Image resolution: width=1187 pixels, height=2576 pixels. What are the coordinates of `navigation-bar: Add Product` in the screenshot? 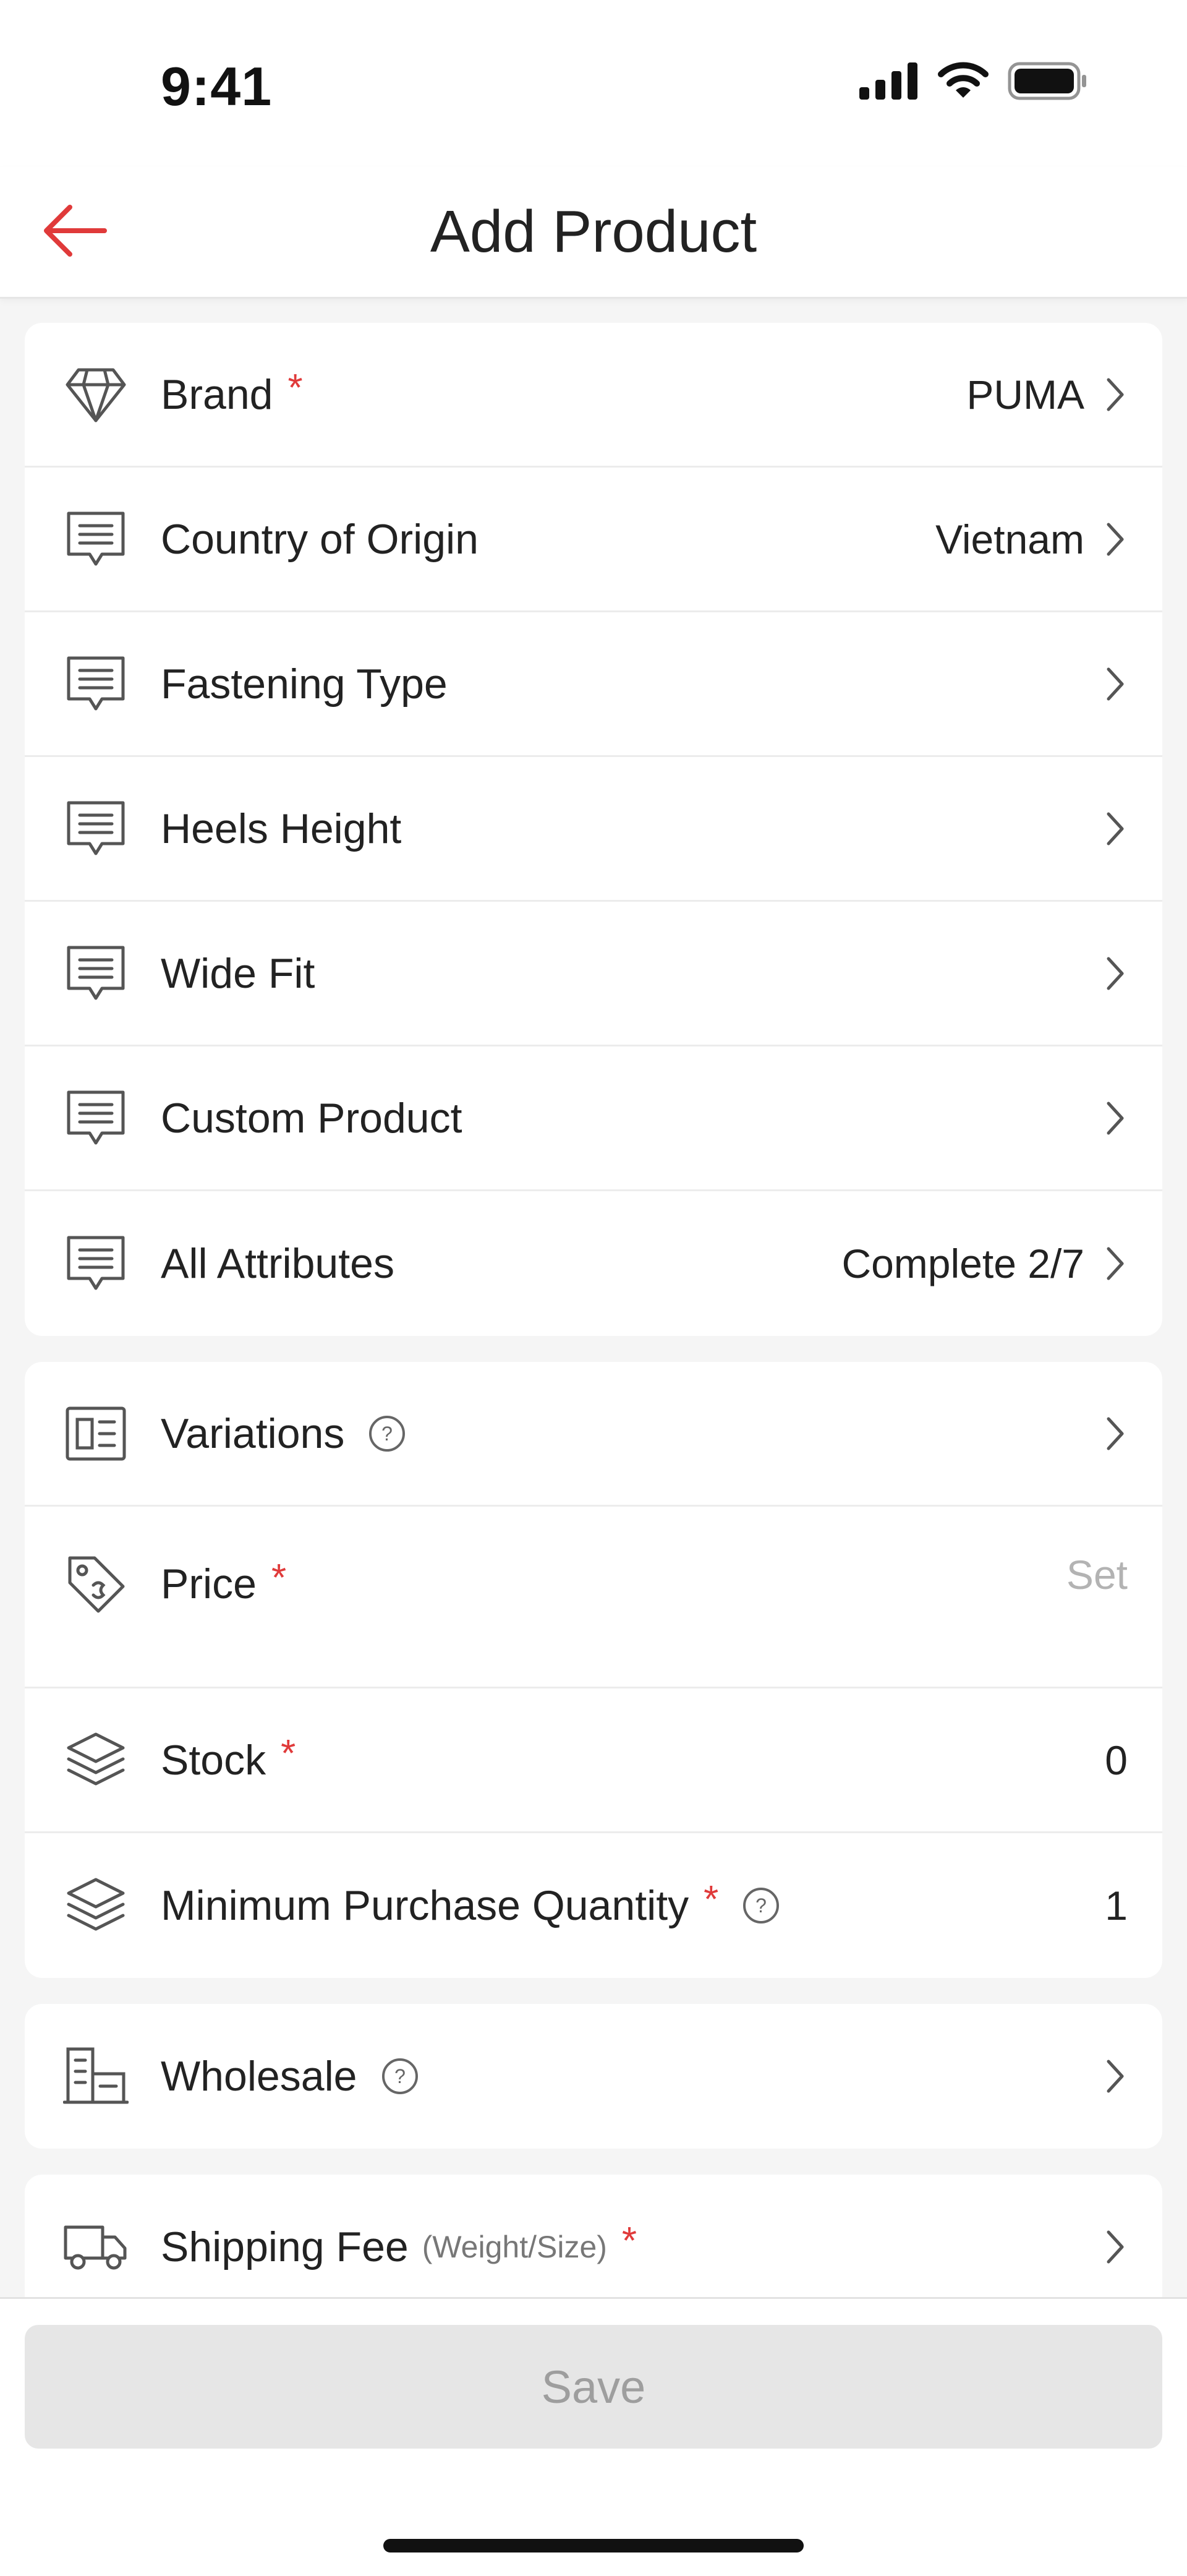 It's located at (593, 233).